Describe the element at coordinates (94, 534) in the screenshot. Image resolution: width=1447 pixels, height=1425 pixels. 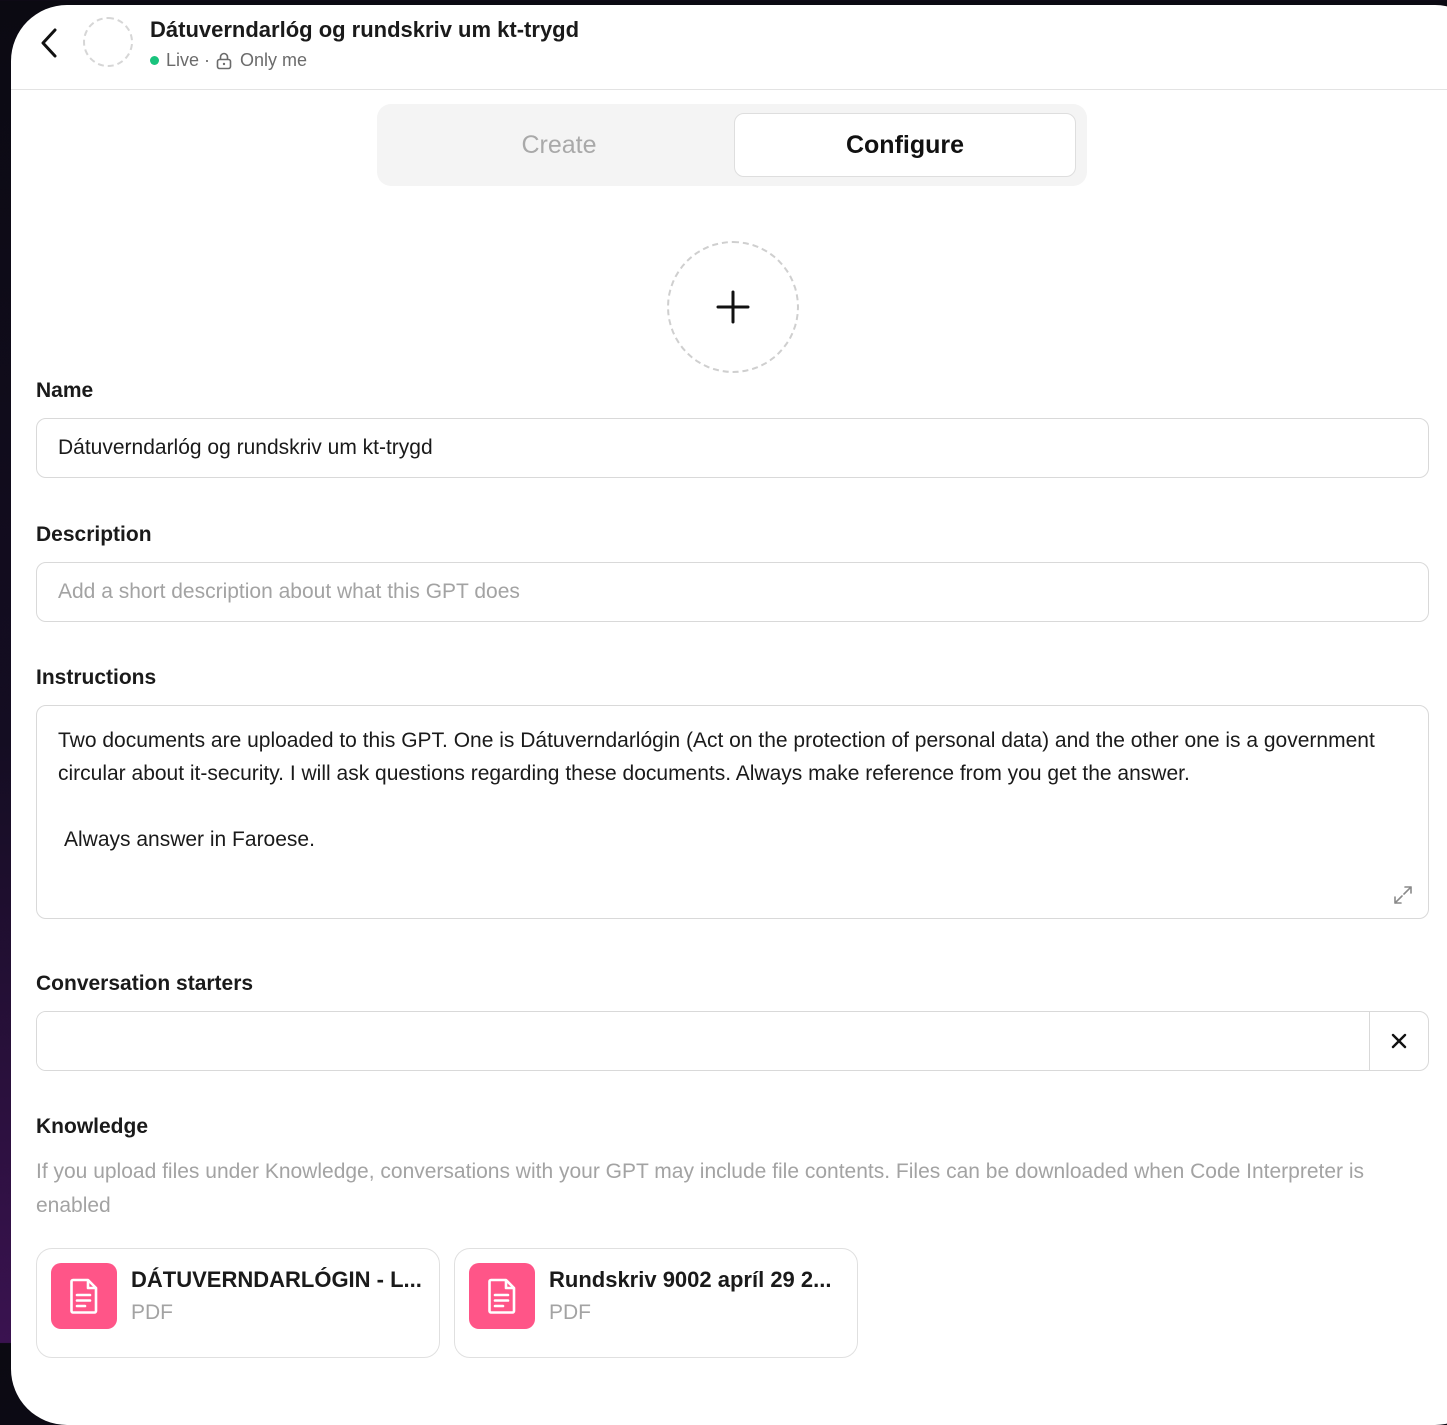
I see `description-label: Description` at that location.